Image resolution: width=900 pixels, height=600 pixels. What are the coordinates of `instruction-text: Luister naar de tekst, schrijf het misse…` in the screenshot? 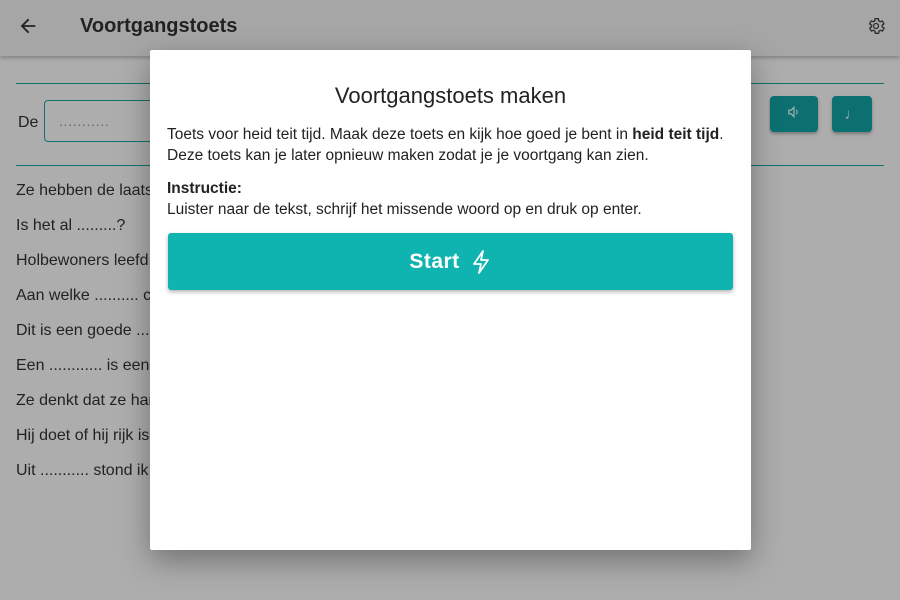 It's located at (404, 209).